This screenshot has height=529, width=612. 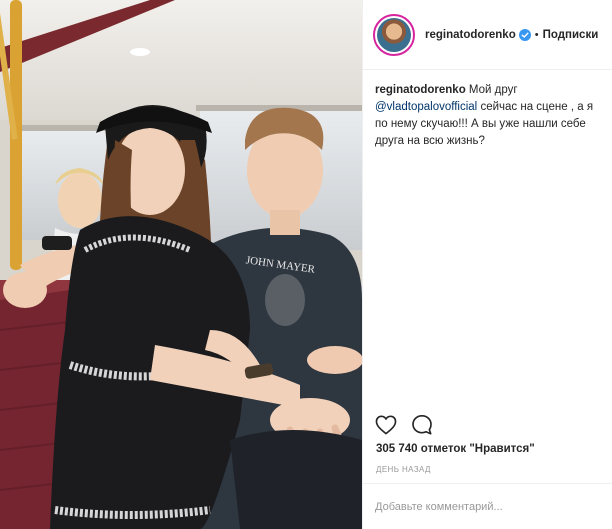 I want to click on likes-count: 305 740 отметок "Нравится", so click(x=455, y=449).